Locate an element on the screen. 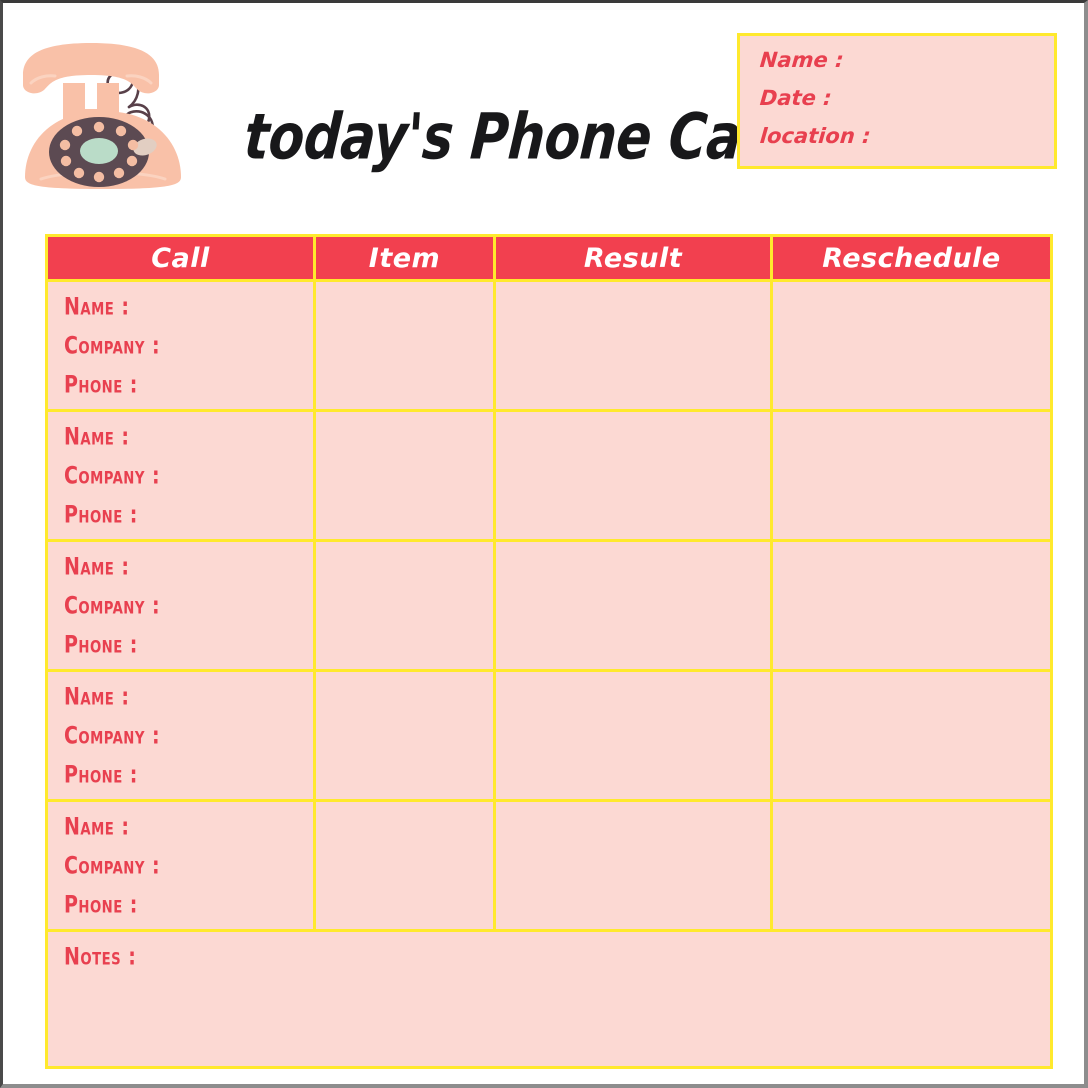  field-label-notes: Notes : is located at coordinates (100, 957).